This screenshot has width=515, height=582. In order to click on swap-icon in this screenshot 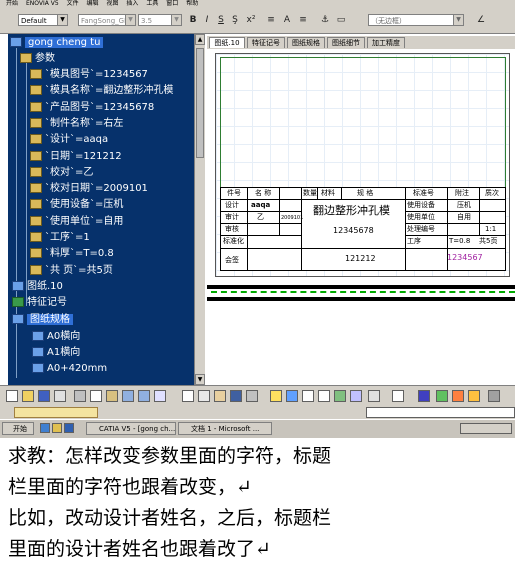, I will do `click(398, 396)`.